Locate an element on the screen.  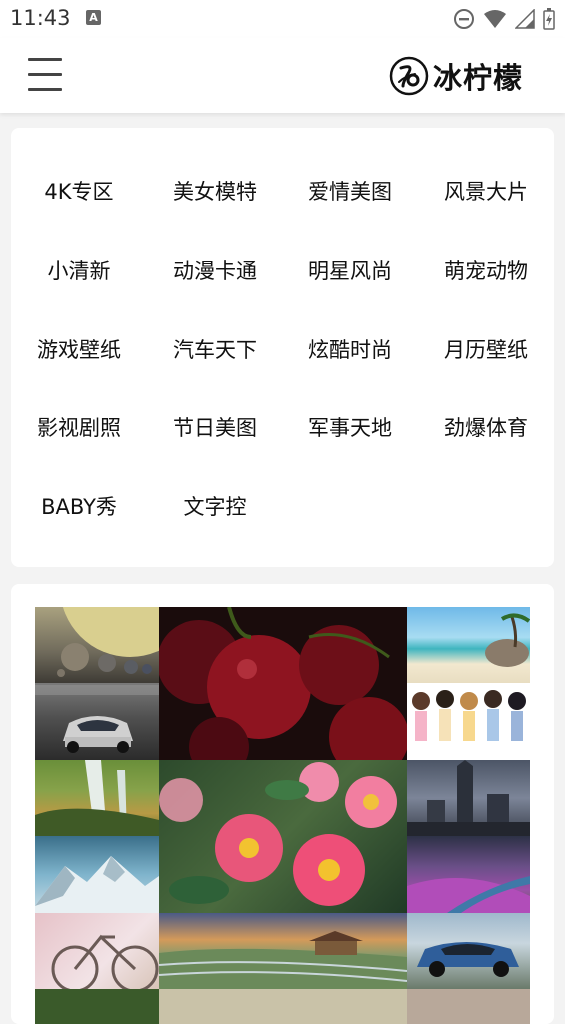
bingningmeng-logo-icon is located at coordinates (409, 76).